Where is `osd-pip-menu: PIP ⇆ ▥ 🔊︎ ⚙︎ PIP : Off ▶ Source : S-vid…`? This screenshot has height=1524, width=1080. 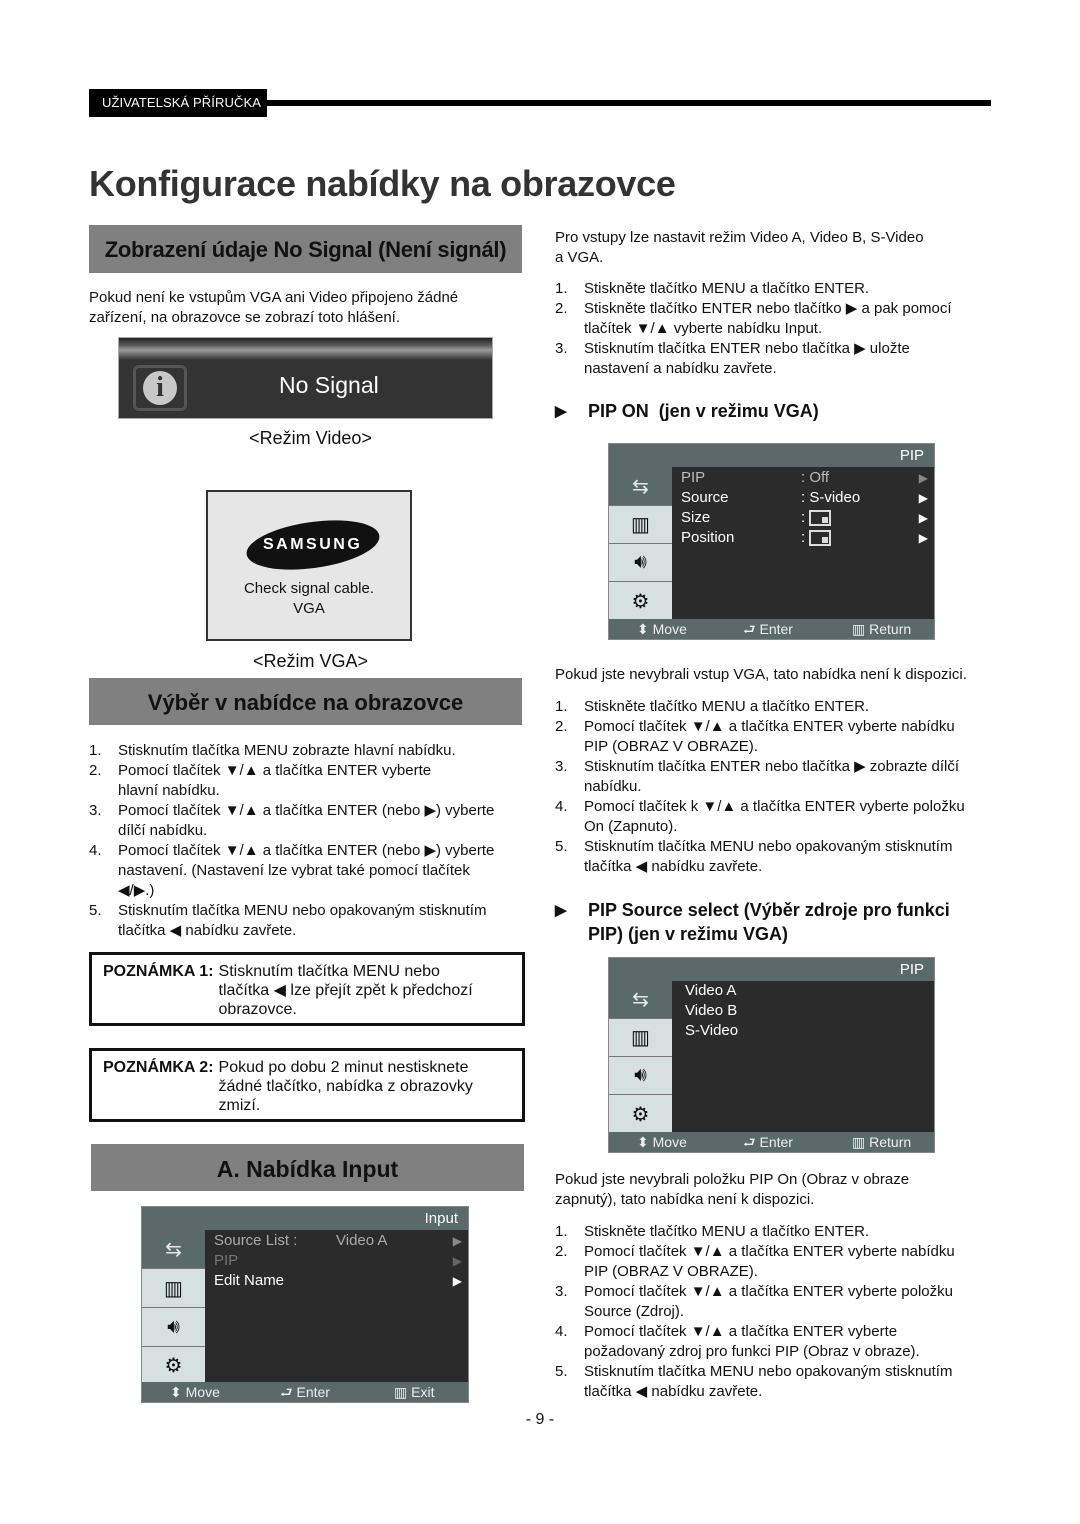 osd-pip-menu: PIP ⇆ ▥ 🔊︎ ⚙︎ PIP : Off ▶ Source : S-vid… is located at coordinates (771, 541).